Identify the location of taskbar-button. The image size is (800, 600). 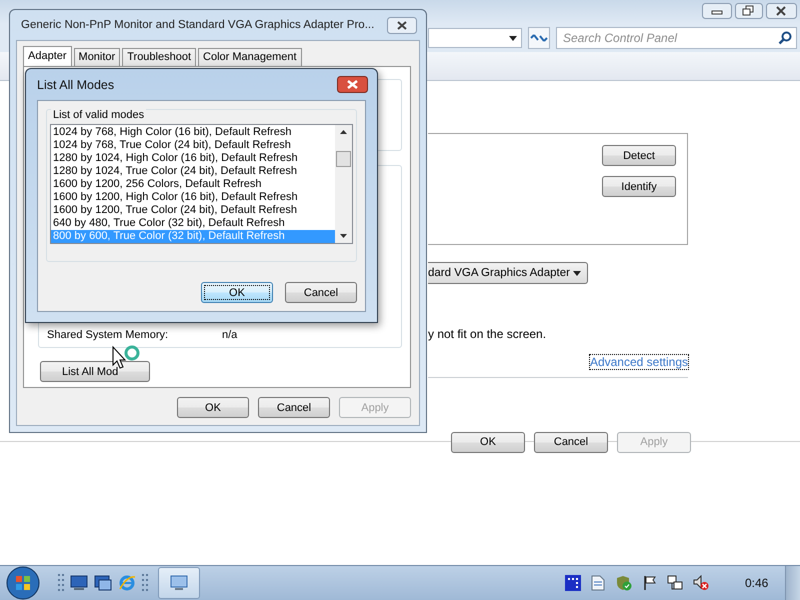
(179, 583).